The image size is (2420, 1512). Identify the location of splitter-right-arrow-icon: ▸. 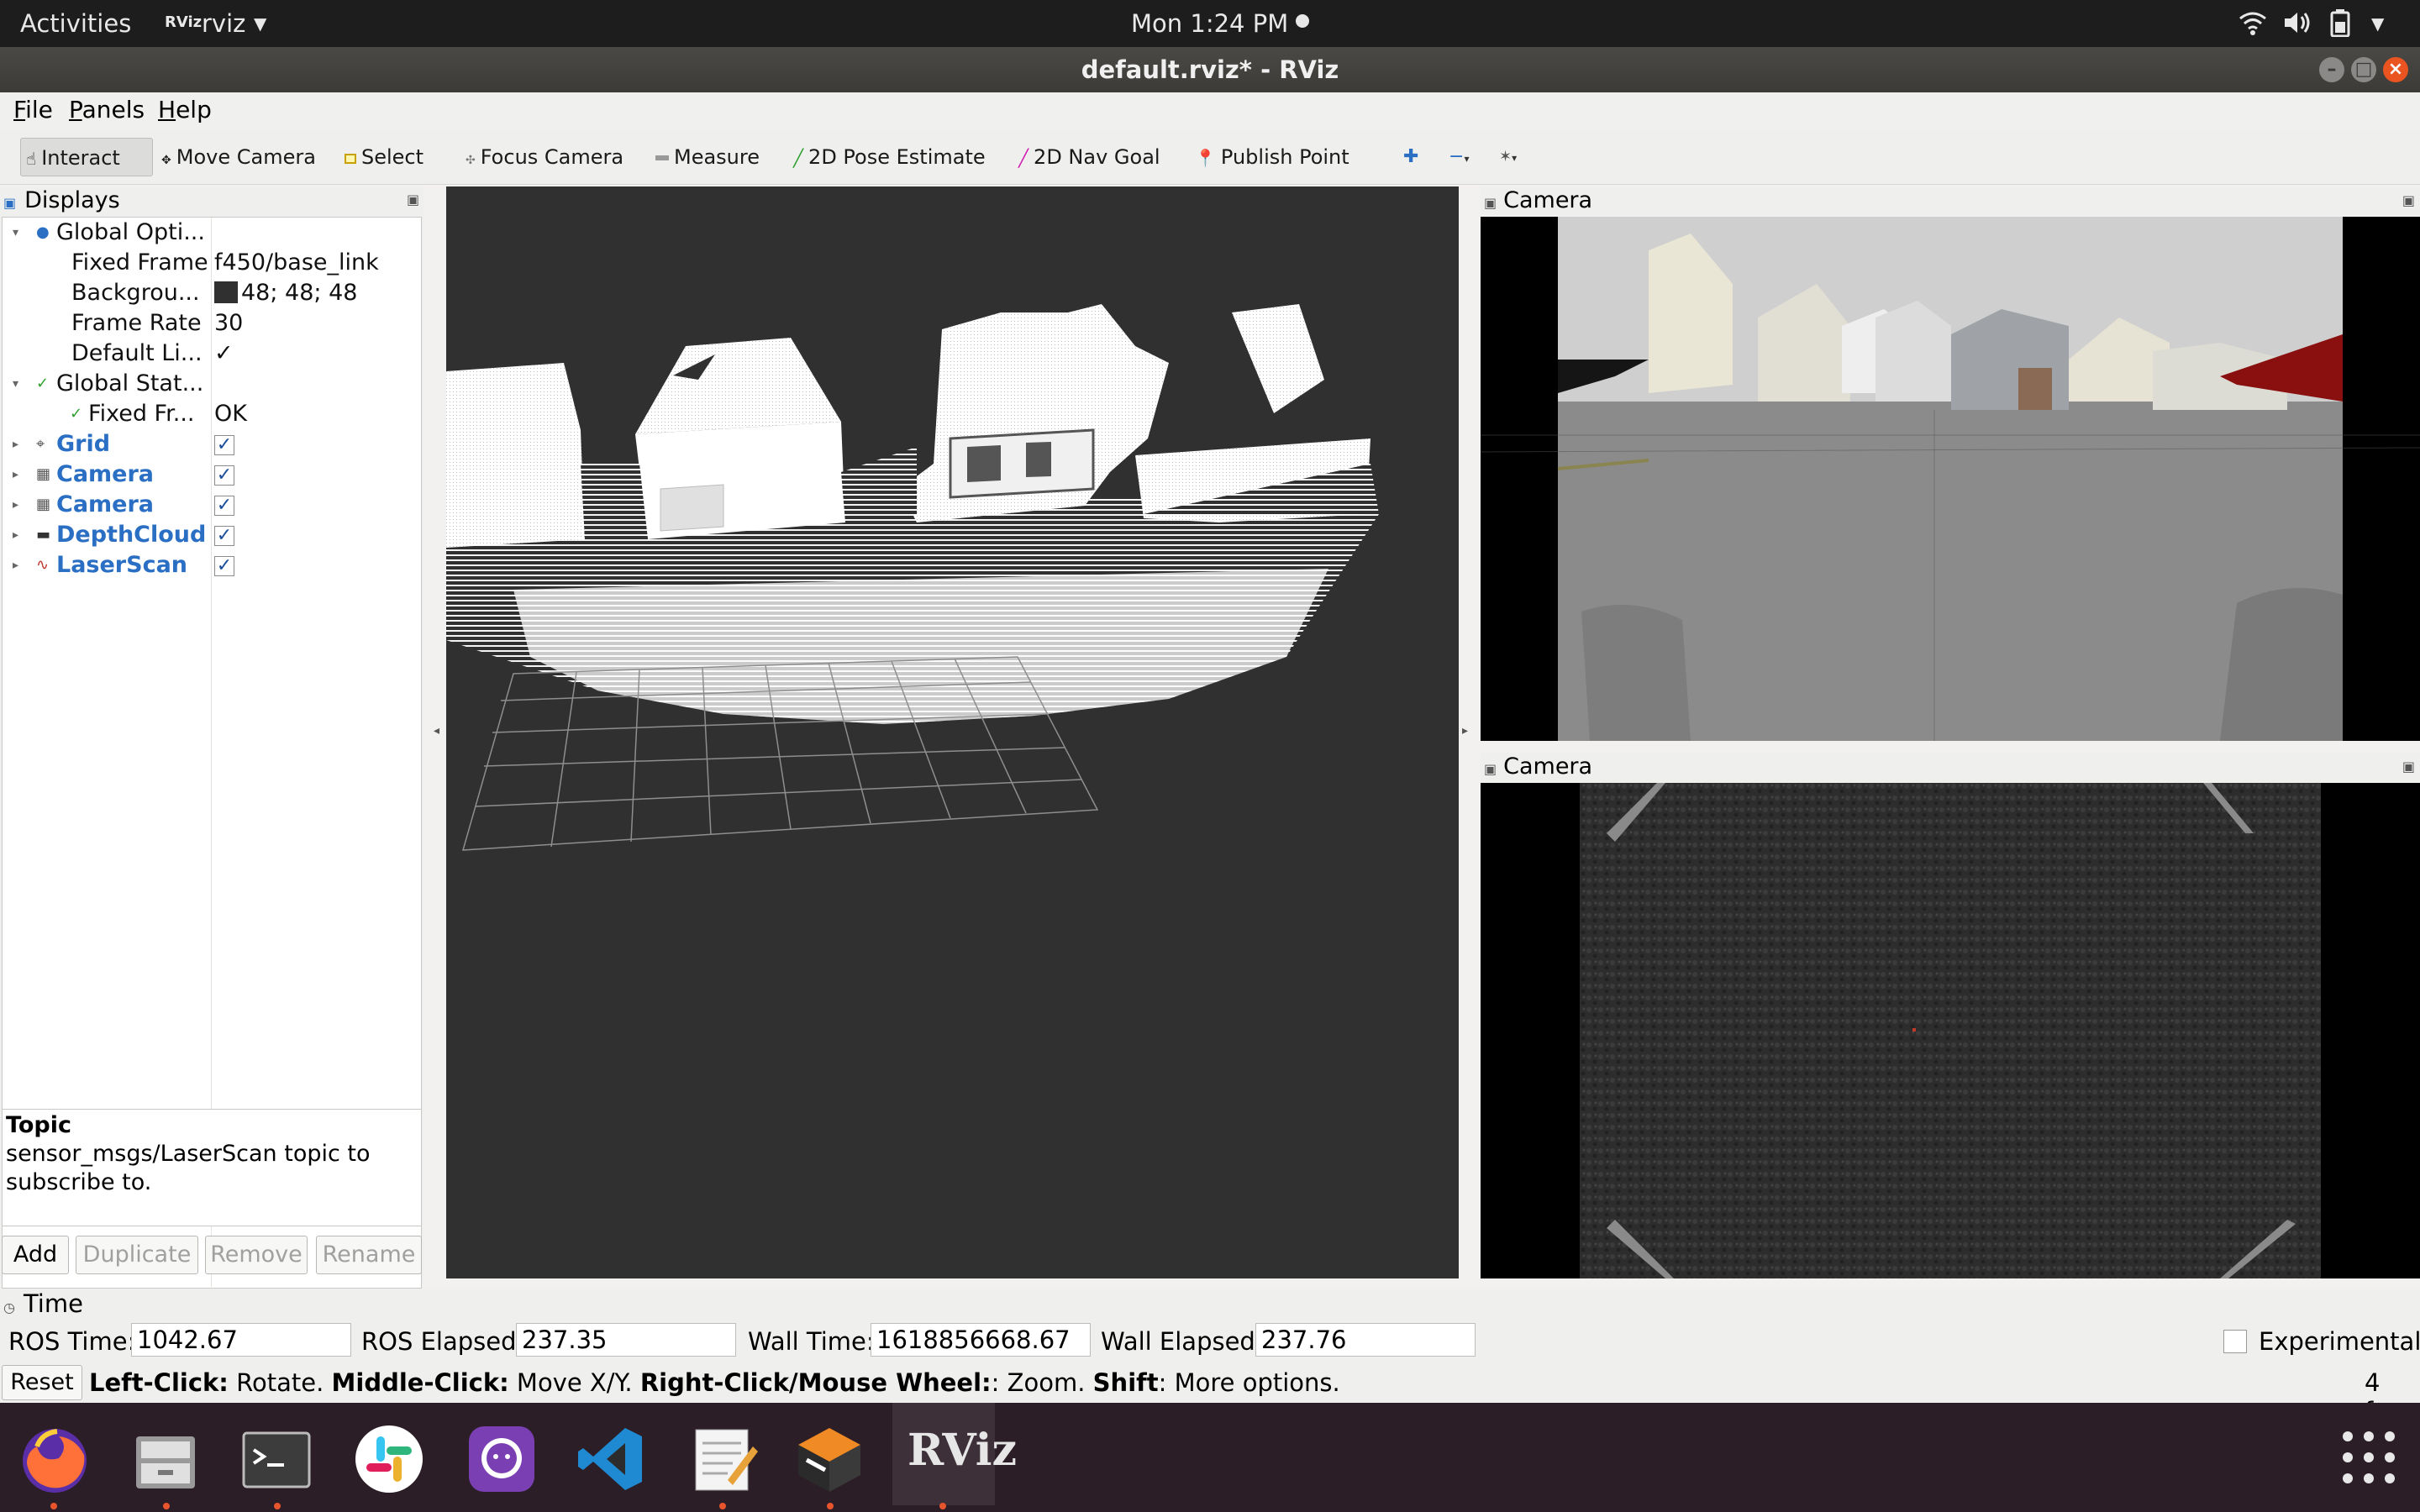
(1465, 731).